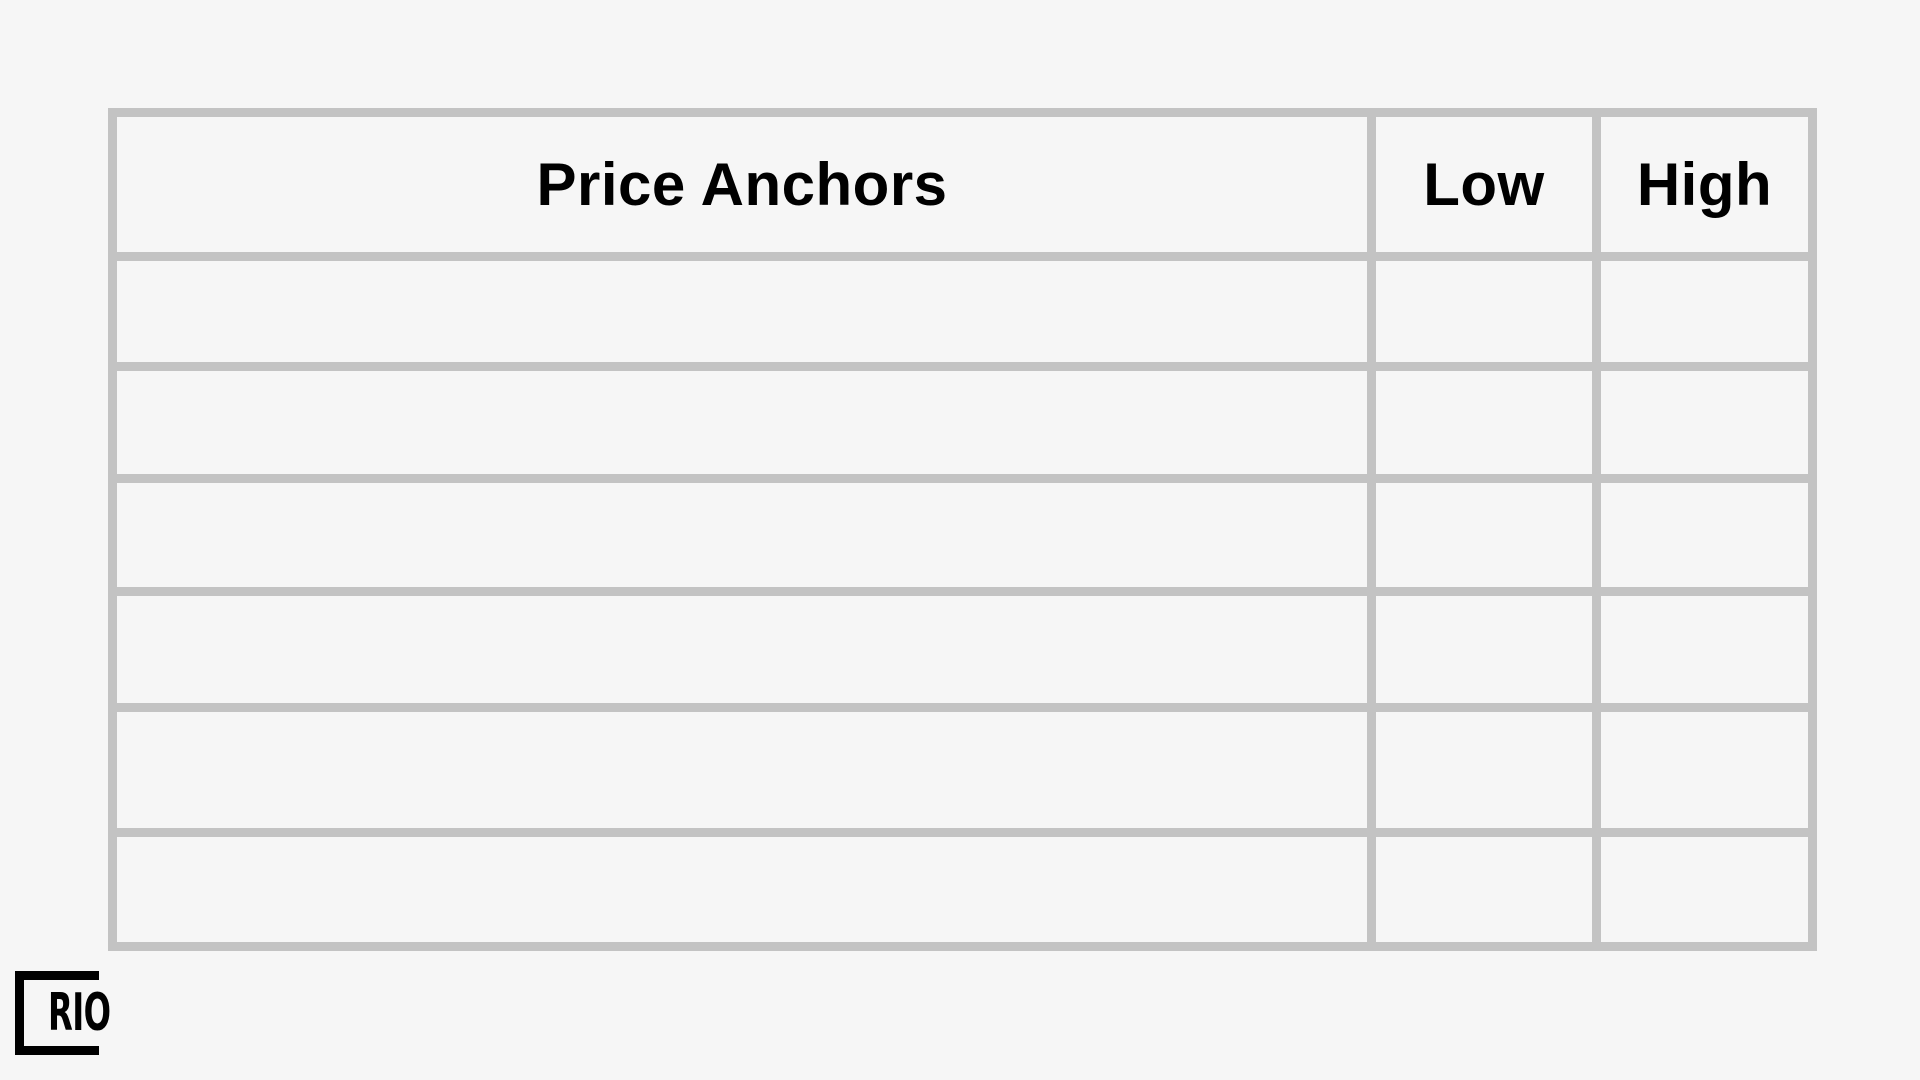  I want to click on header-high: High, so click(1704, 184).